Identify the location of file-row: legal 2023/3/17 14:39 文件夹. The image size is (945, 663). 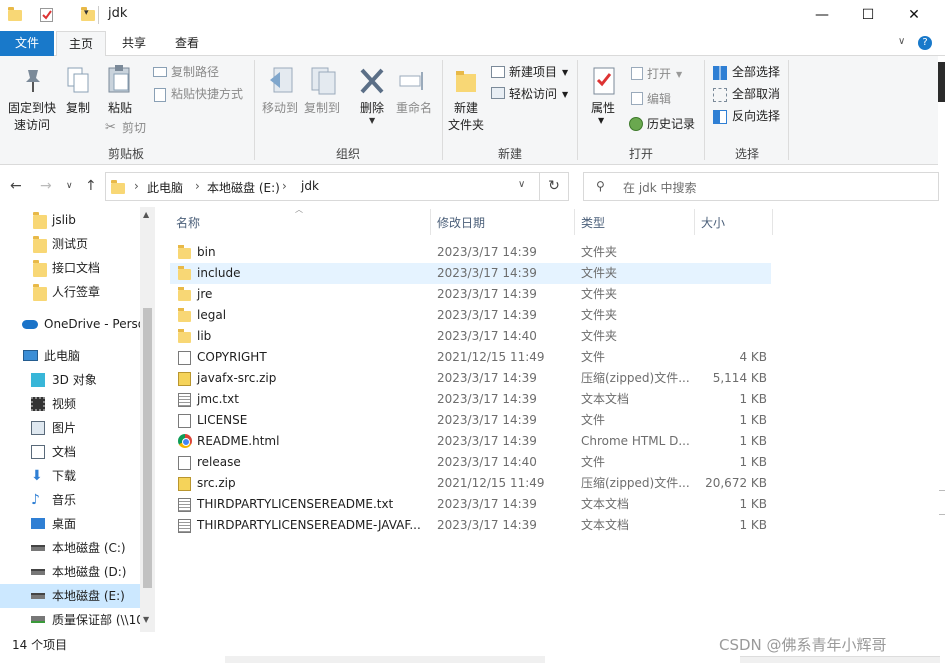
(470, 315).